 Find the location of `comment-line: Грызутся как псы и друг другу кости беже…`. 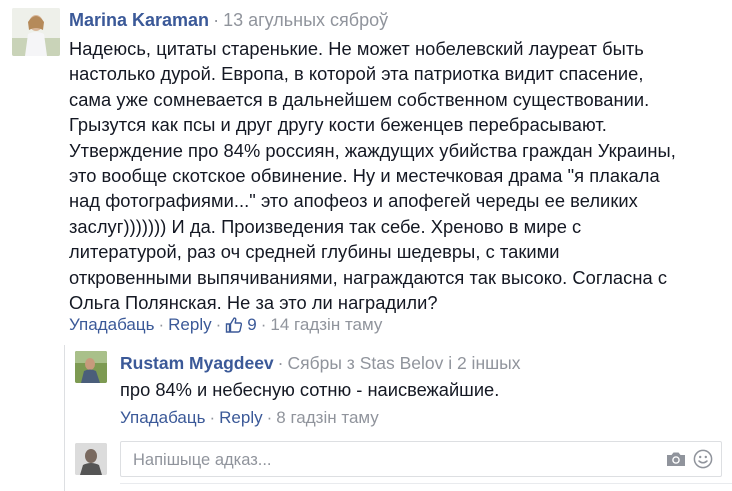

comment-line: Грызутся как псы и друг другу кости беже… is located at coordinates (338, 125).